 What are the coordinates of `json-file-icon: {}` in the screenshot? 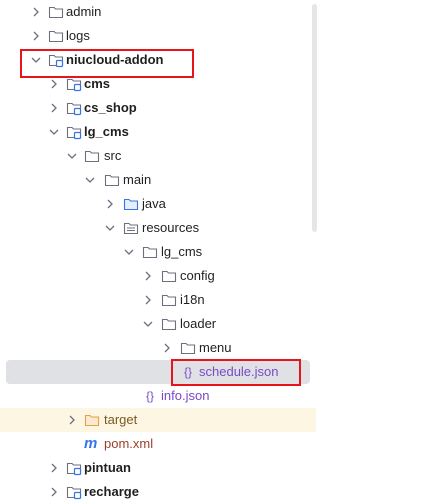 It's located at (149, 396).